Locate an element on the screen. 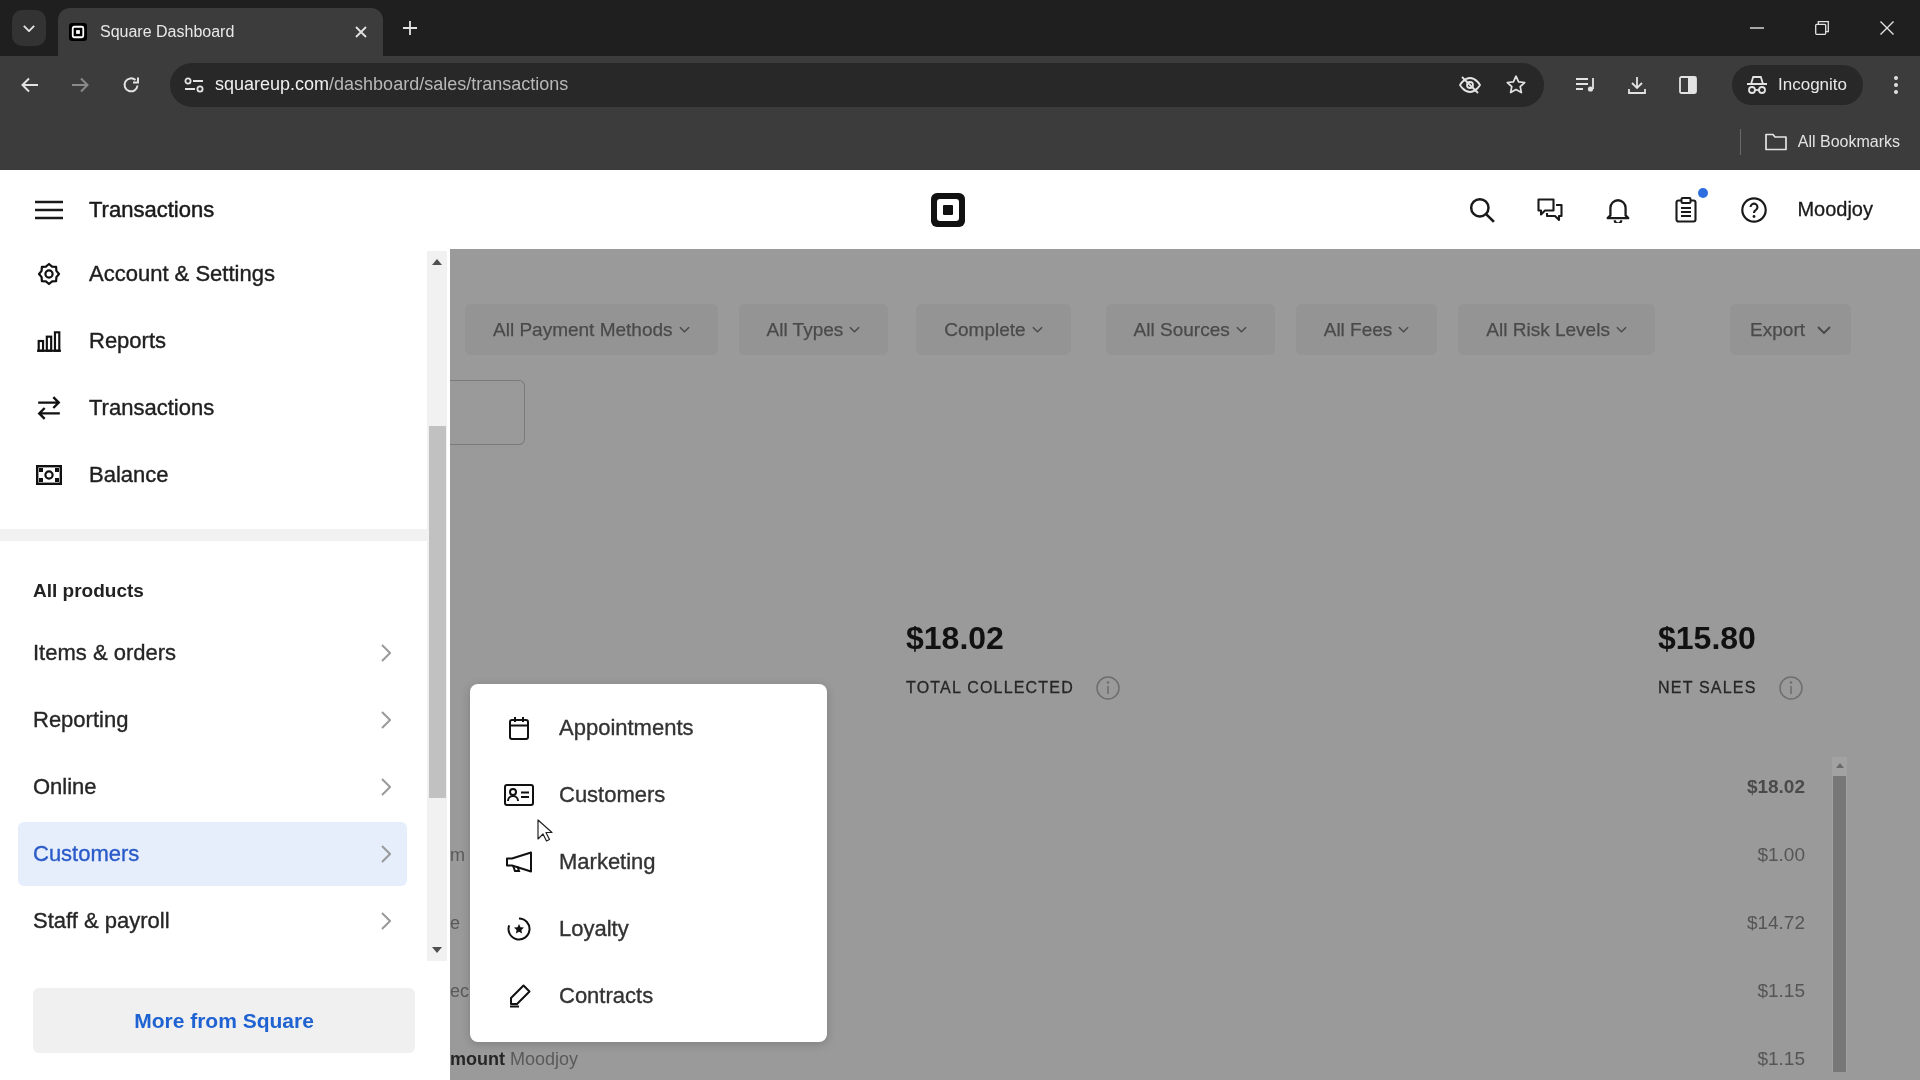 This screenshot has width=1920, height=1080. more-icon is located at coordinates (1896, 84).